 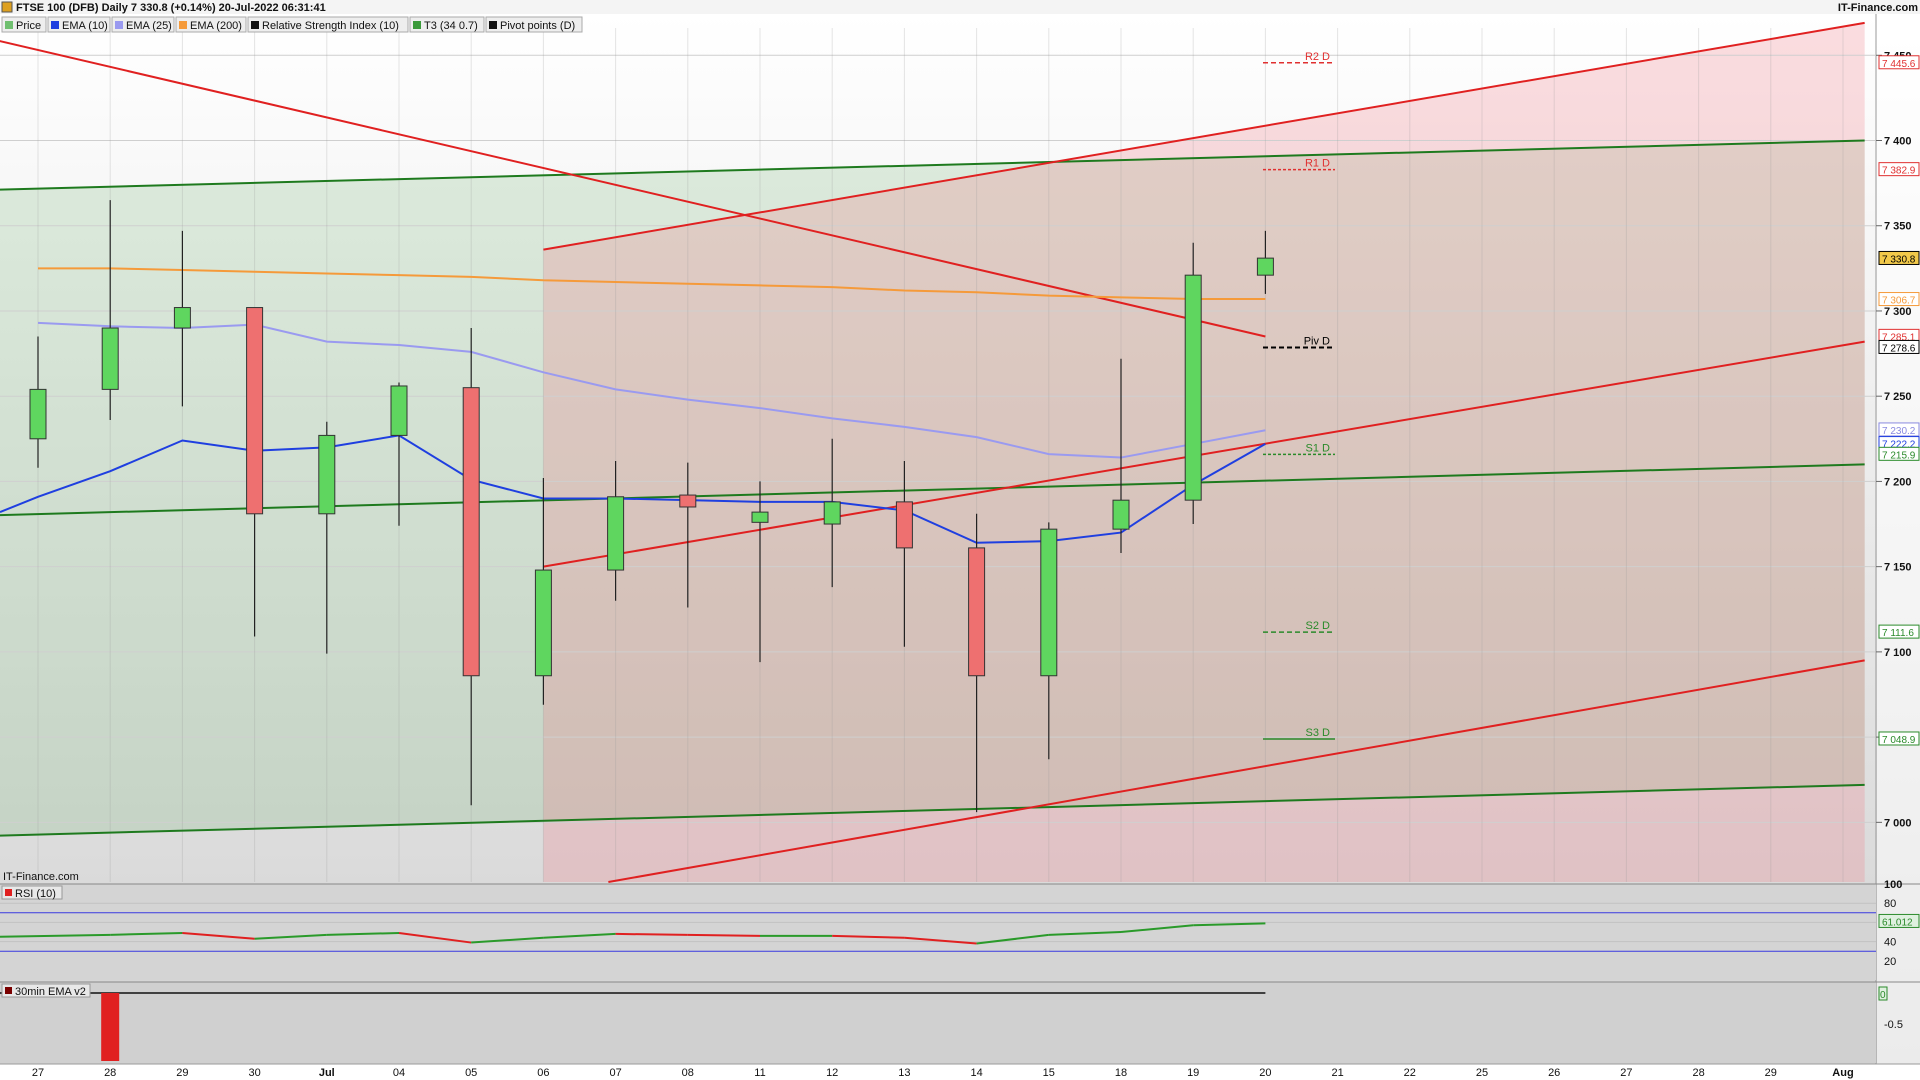 I want to click on legend-label: Pivot points (D), so click(x=537, y=26).